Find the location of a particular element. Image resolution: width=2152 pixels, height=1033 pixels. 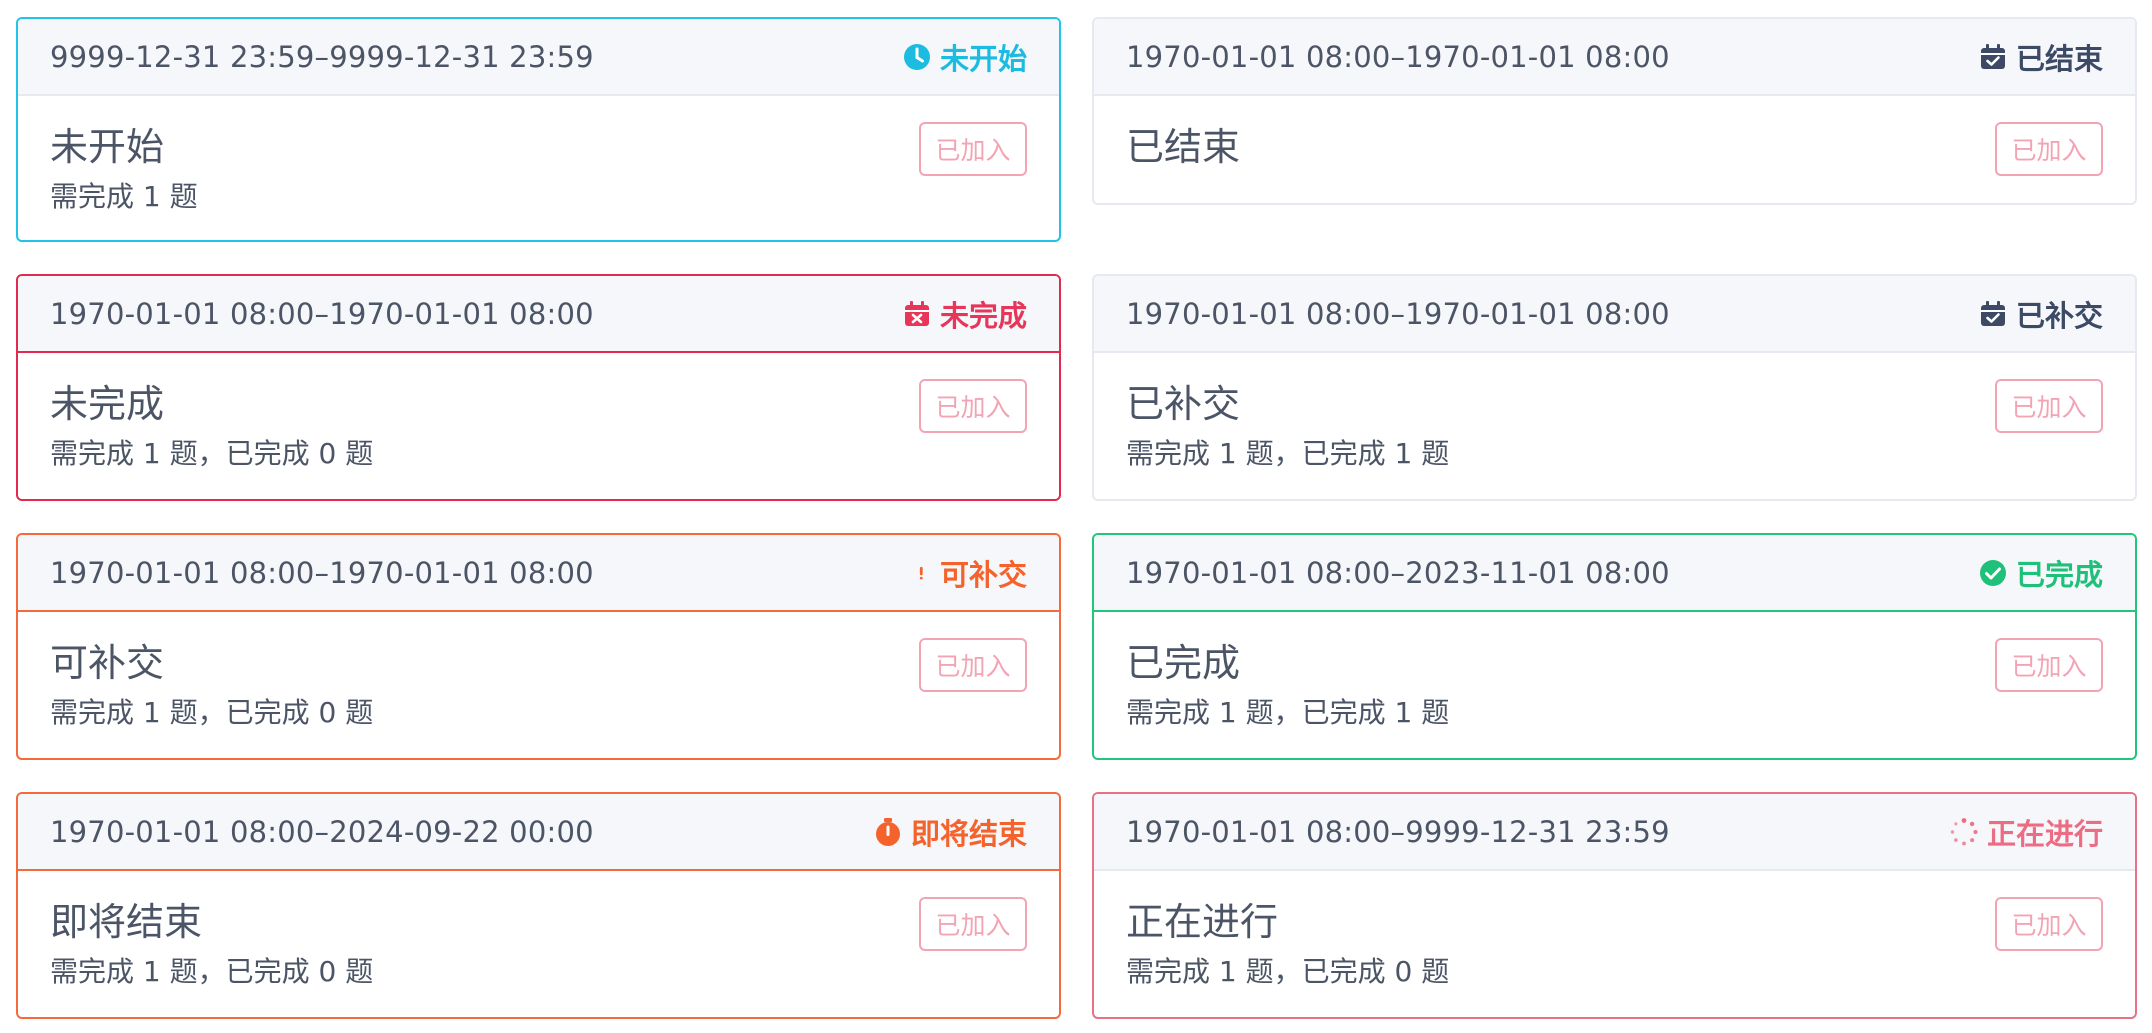

status-badge: 未开始 is located at coordinates (964, 57).